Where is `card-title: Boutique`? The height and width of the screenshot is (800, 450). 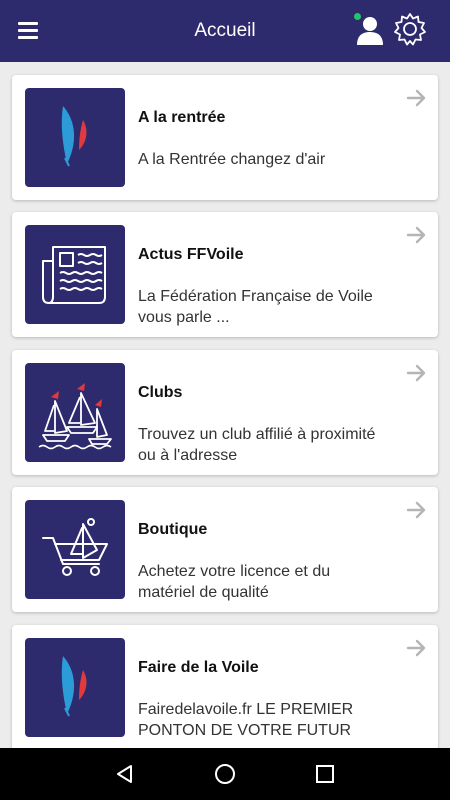
card-title: Boutique is located at coordinates (173, 529).